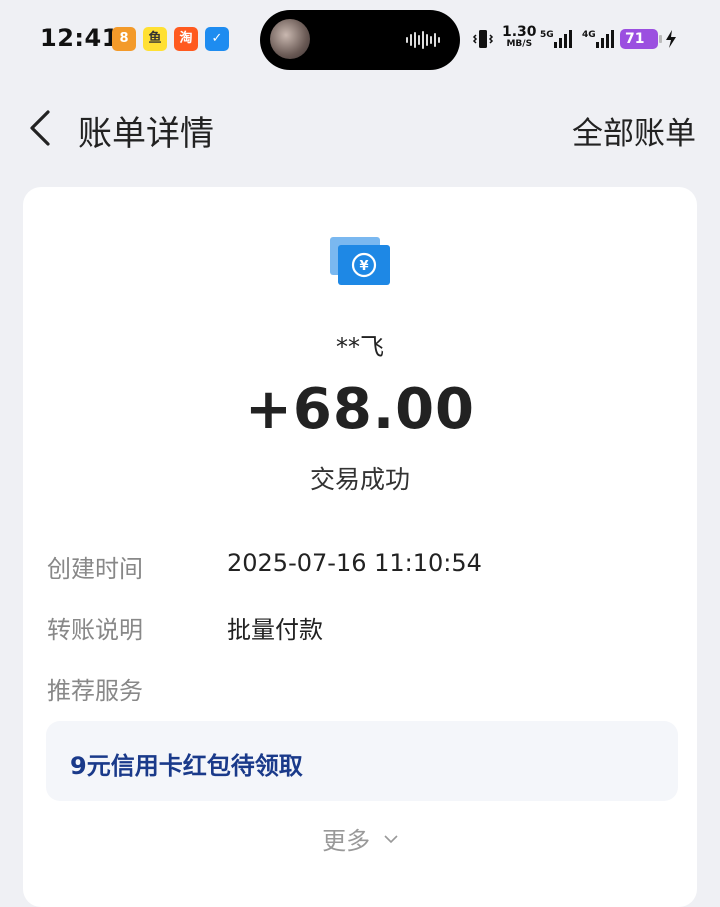  I want to click on more-label: 更多, so click(346, 841).